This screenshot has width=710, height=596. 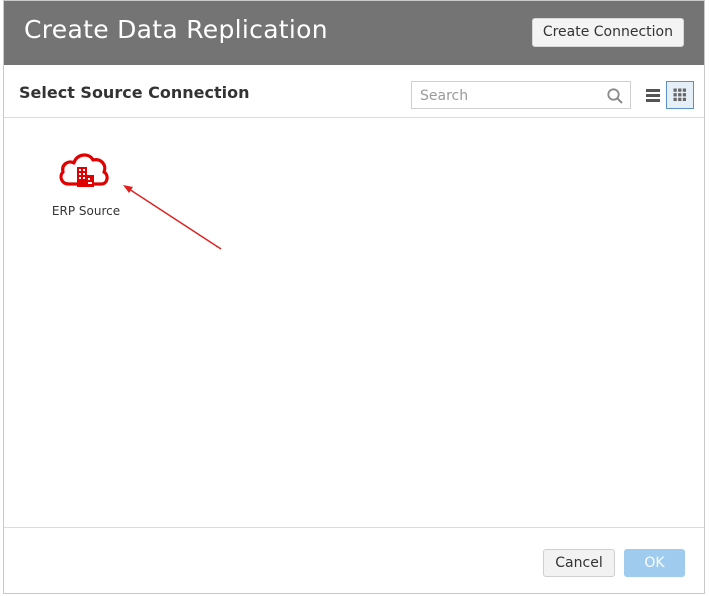 I want to click on source-toolbar: Select Source Connection Search, so click(x=354, y=92).